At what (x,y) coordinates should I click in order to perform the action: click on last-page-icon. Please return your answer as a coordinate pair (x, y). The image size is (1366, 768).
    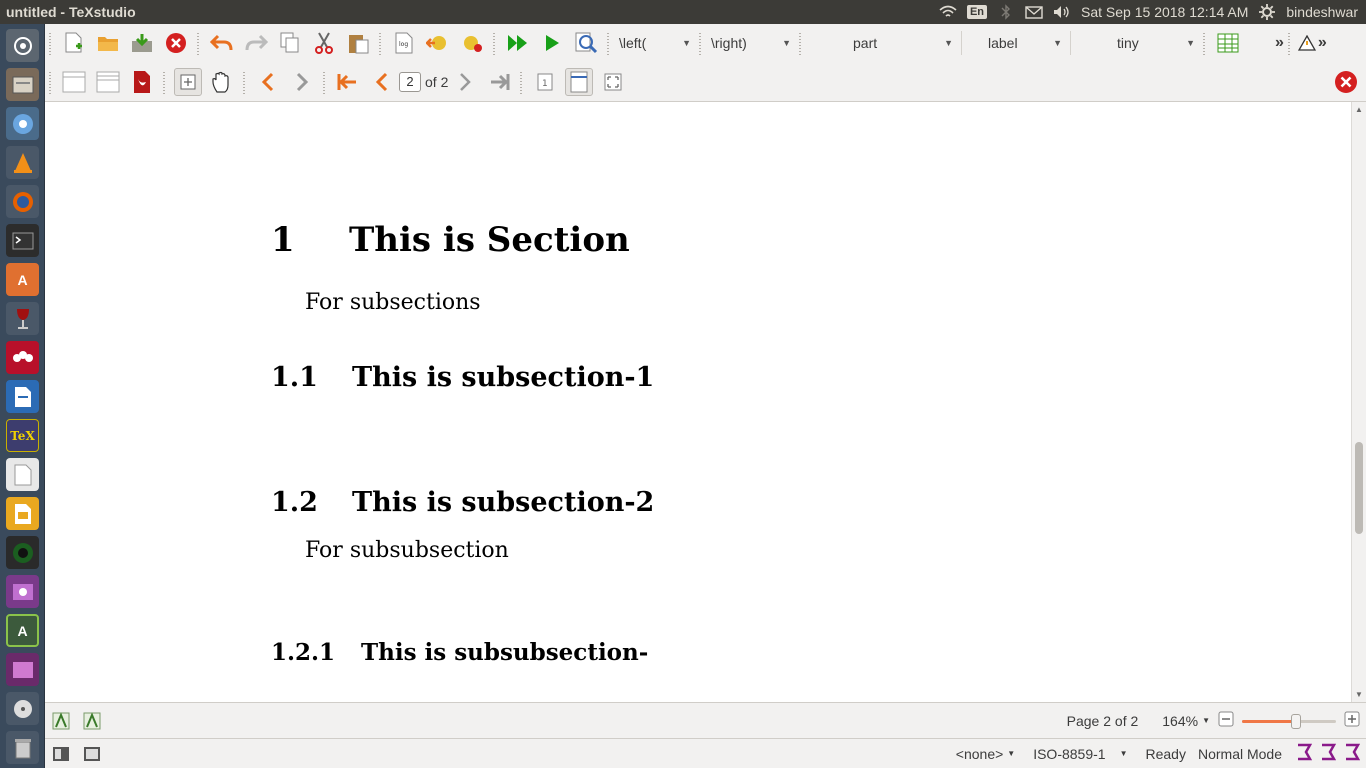
    Looking at the image, I should click on (499, 82).